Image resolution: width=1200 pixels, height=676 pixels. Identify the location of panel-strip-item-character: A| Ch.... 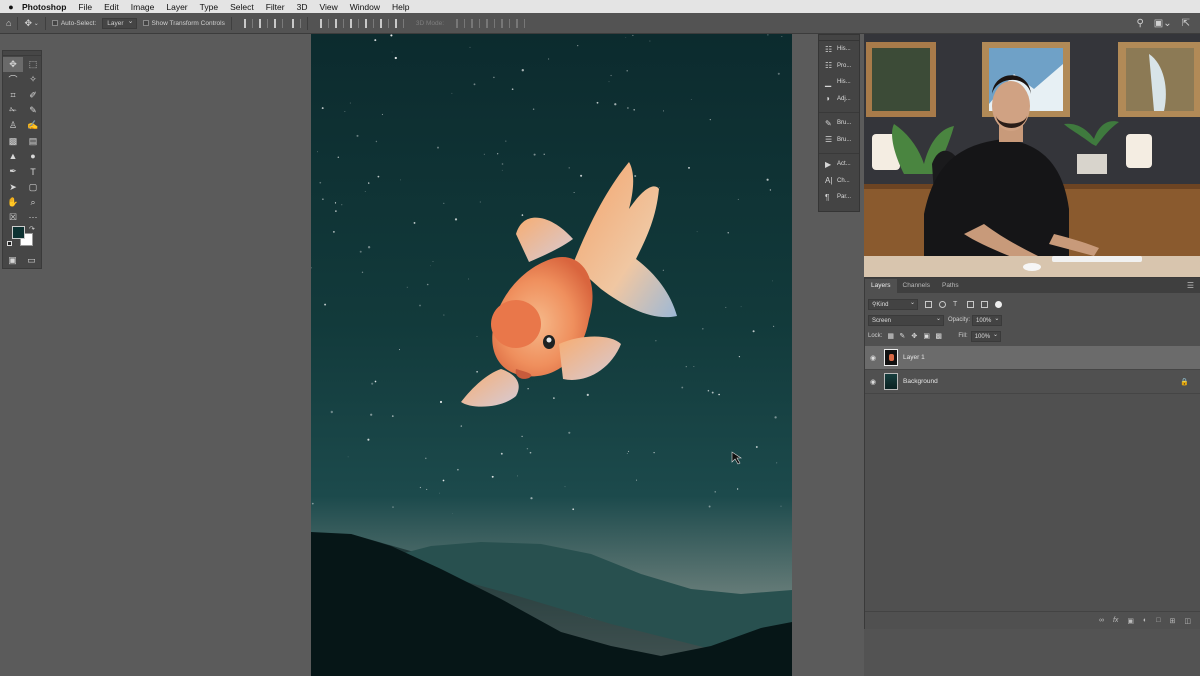
(839, 181).